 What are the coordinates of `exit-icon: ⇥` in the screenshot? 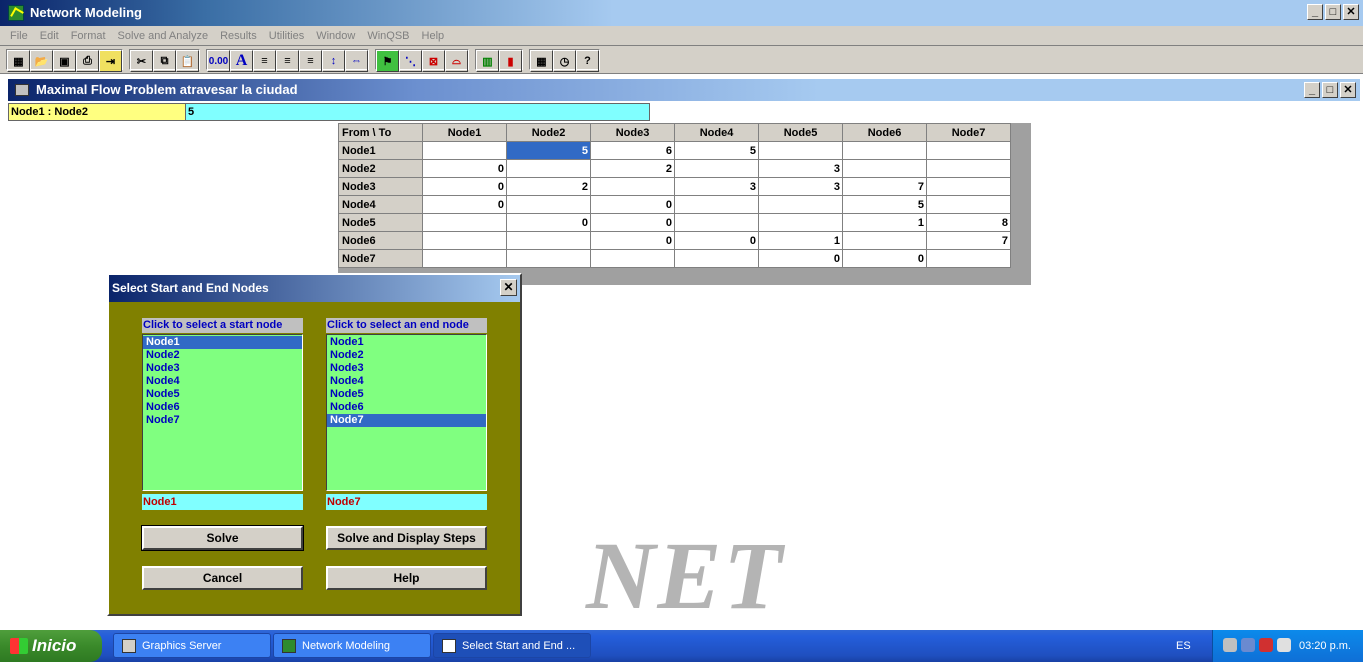 It's located at (110, 61).